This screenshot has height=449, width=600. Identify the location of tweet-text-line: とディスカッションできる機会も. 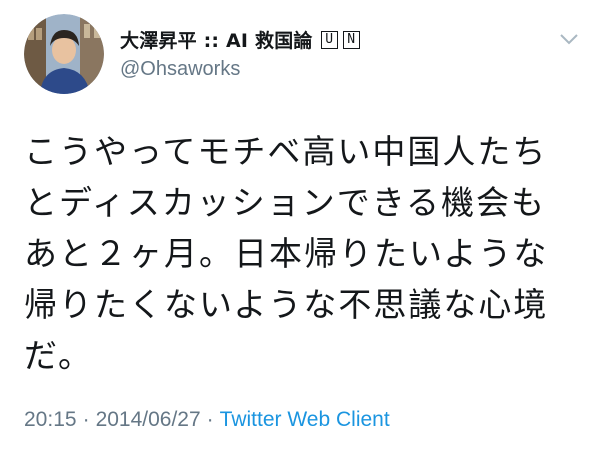
(285, 202).